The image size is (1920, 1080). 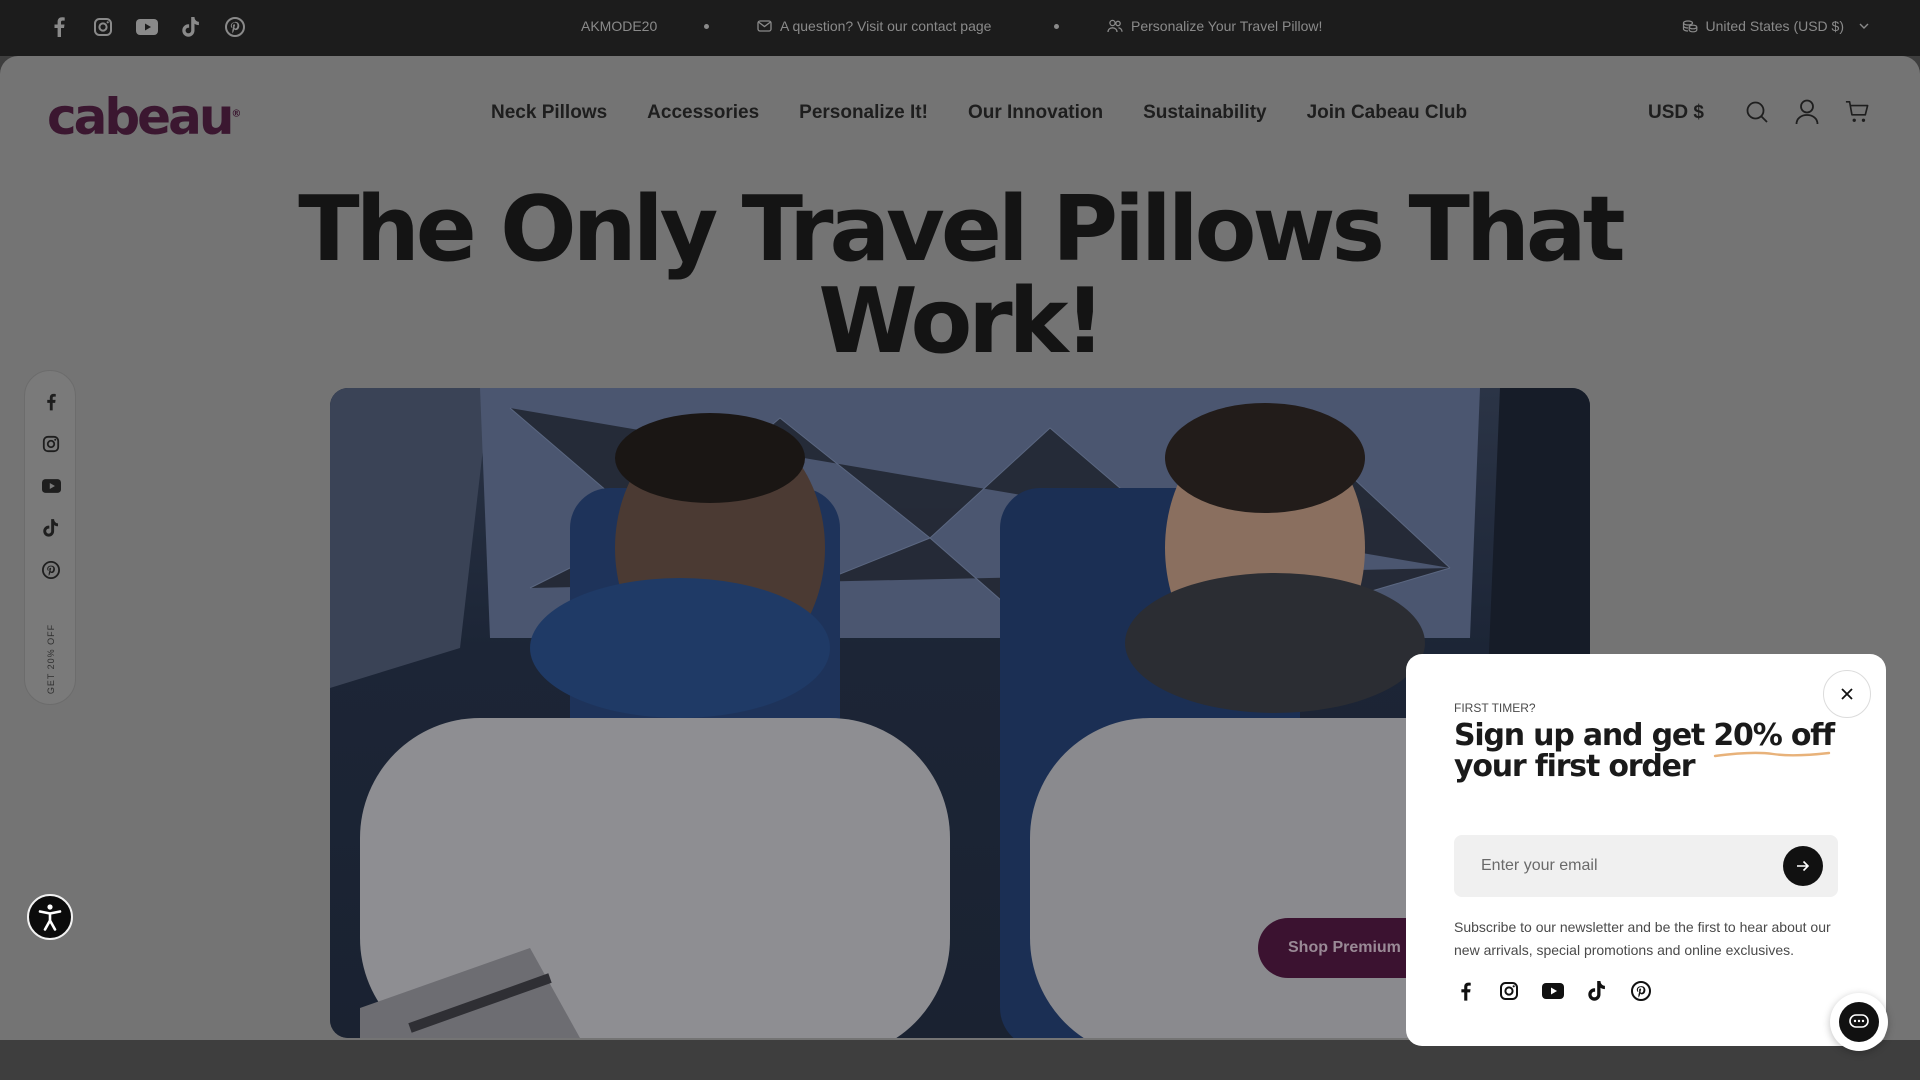 I want to click on accessibility-button, so click(x=50, y=917).